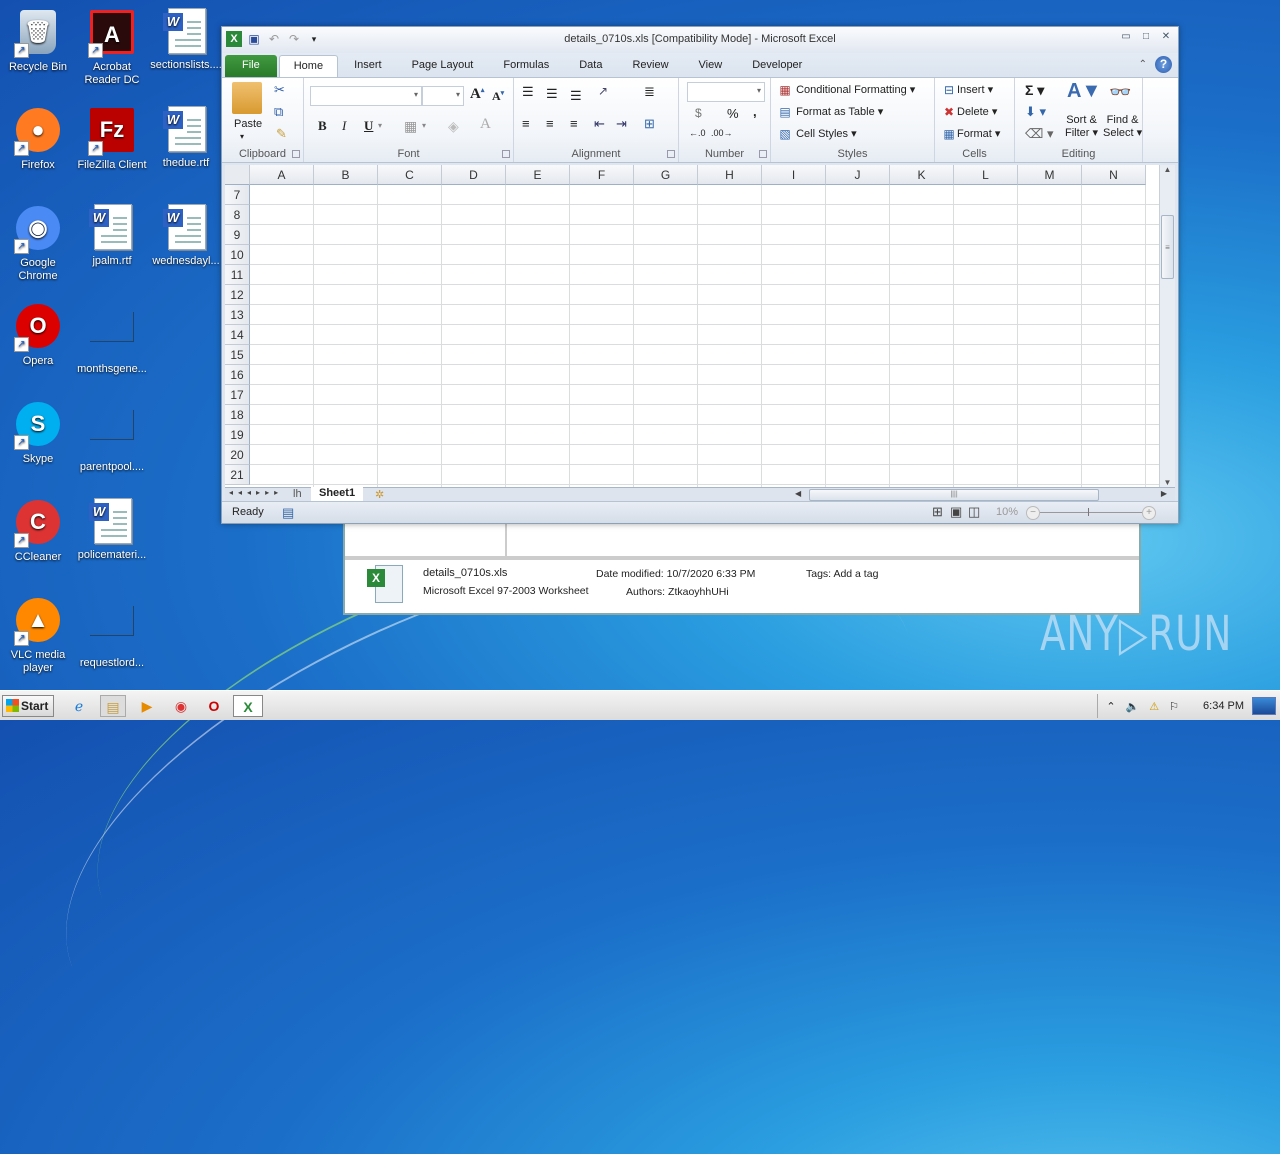  What do you see at coordinates (538, 175) in the screenshot?
I see `column-header: E` at bounding box center [538, 175].